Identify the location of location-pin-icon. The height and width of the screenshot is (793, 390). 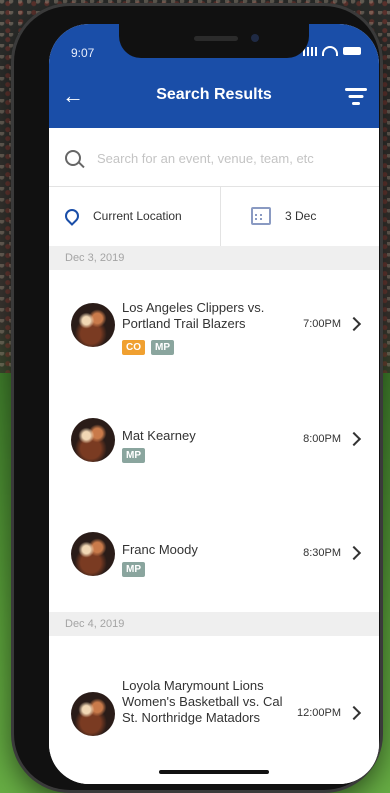
(72, 216).